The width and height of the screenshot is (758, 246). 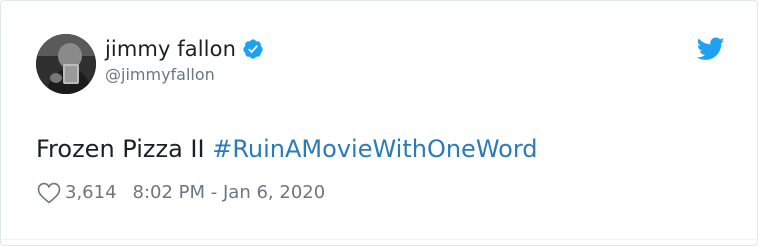 What do you see at coordinates (711, 49) in the screenshot?
I see `twitter-bird-icon` at bounding box center [711, 49].